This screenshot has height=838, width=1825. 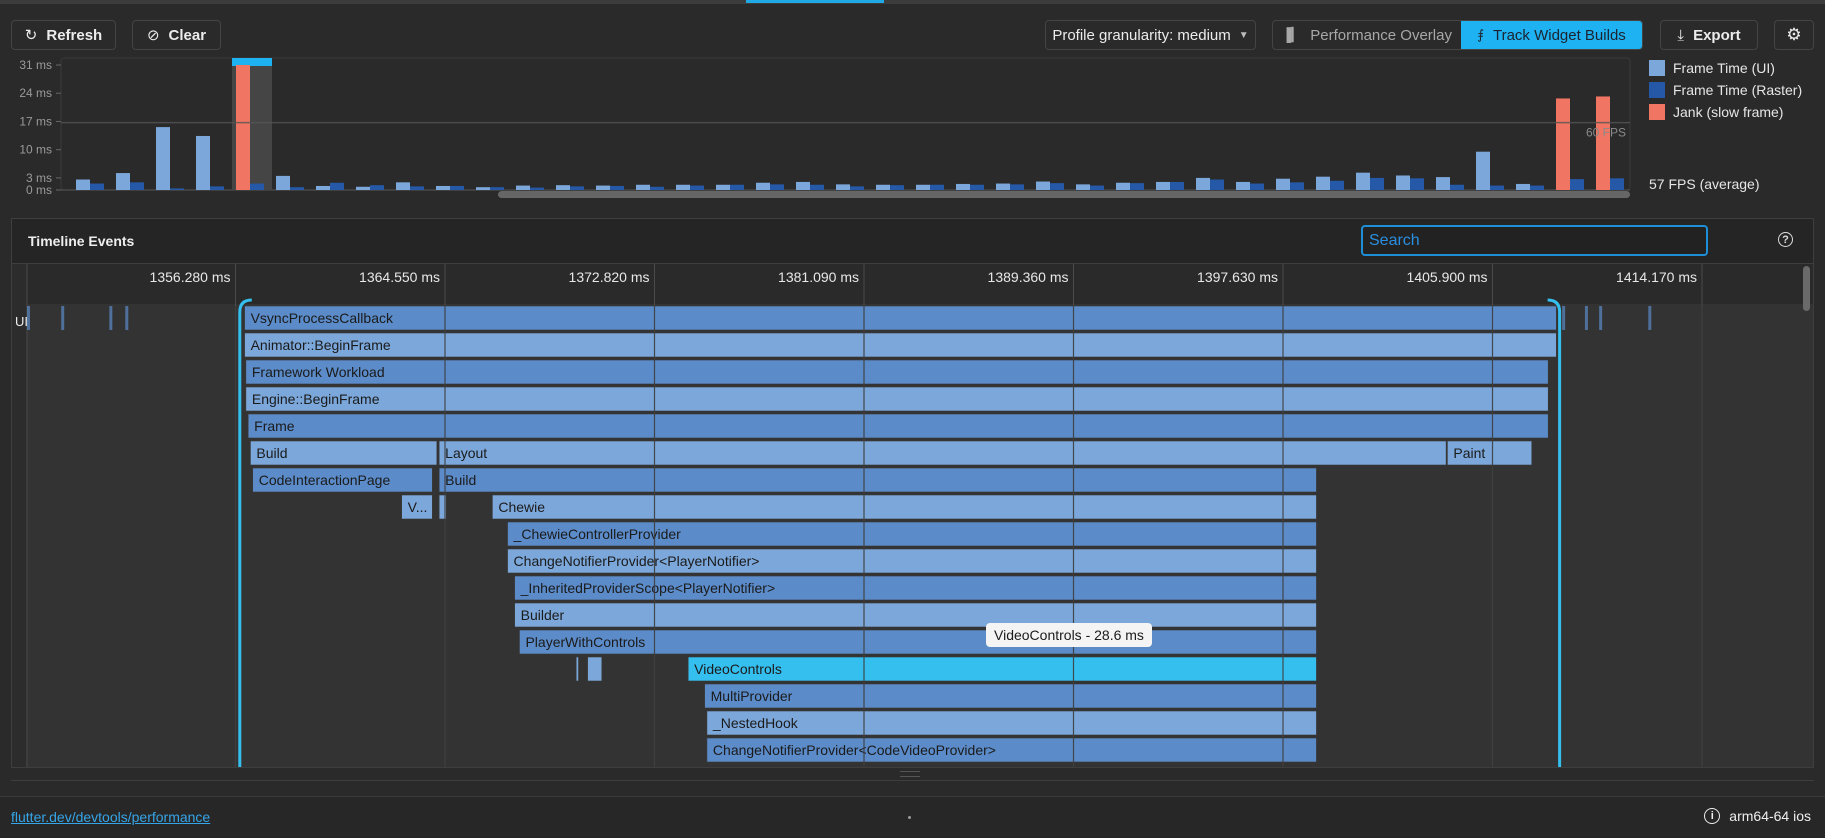 I want to click on timeline-event: Builder, so click(x=915, y=615).